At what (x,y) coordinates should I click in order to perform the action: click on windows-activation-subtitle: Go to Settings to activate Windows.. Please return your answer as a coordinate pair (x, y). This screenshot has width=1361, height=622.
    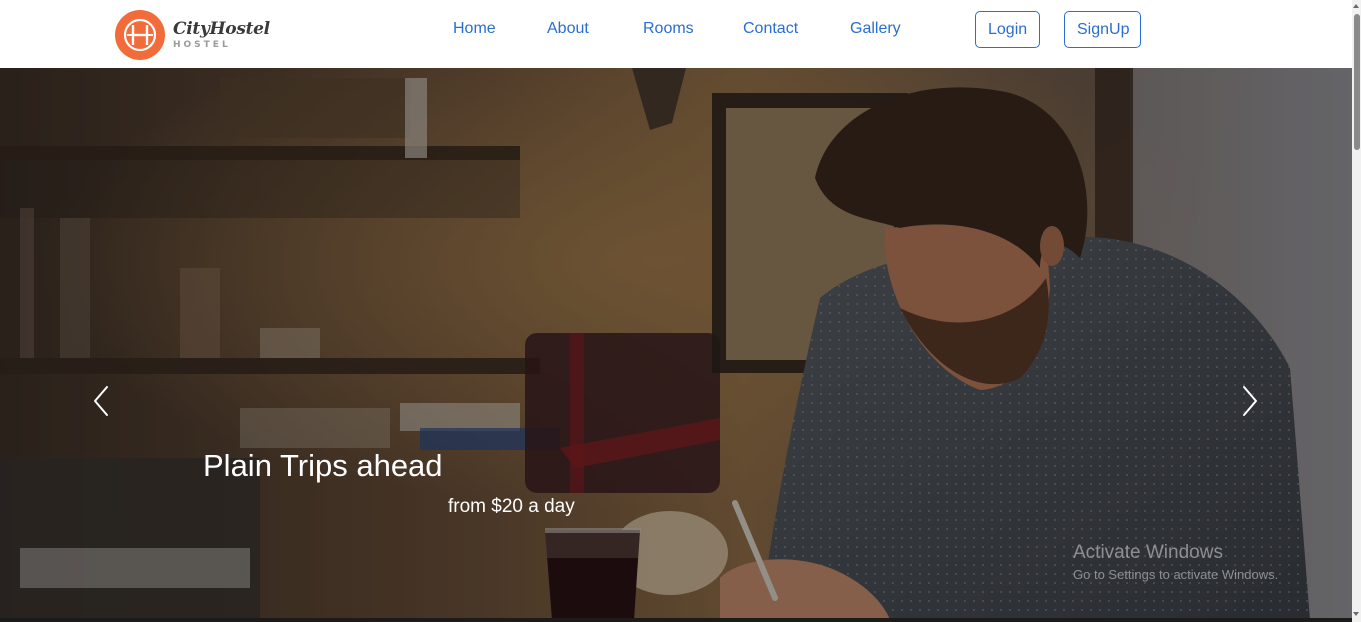
    Looking at the image, I should click on (1176, 574).